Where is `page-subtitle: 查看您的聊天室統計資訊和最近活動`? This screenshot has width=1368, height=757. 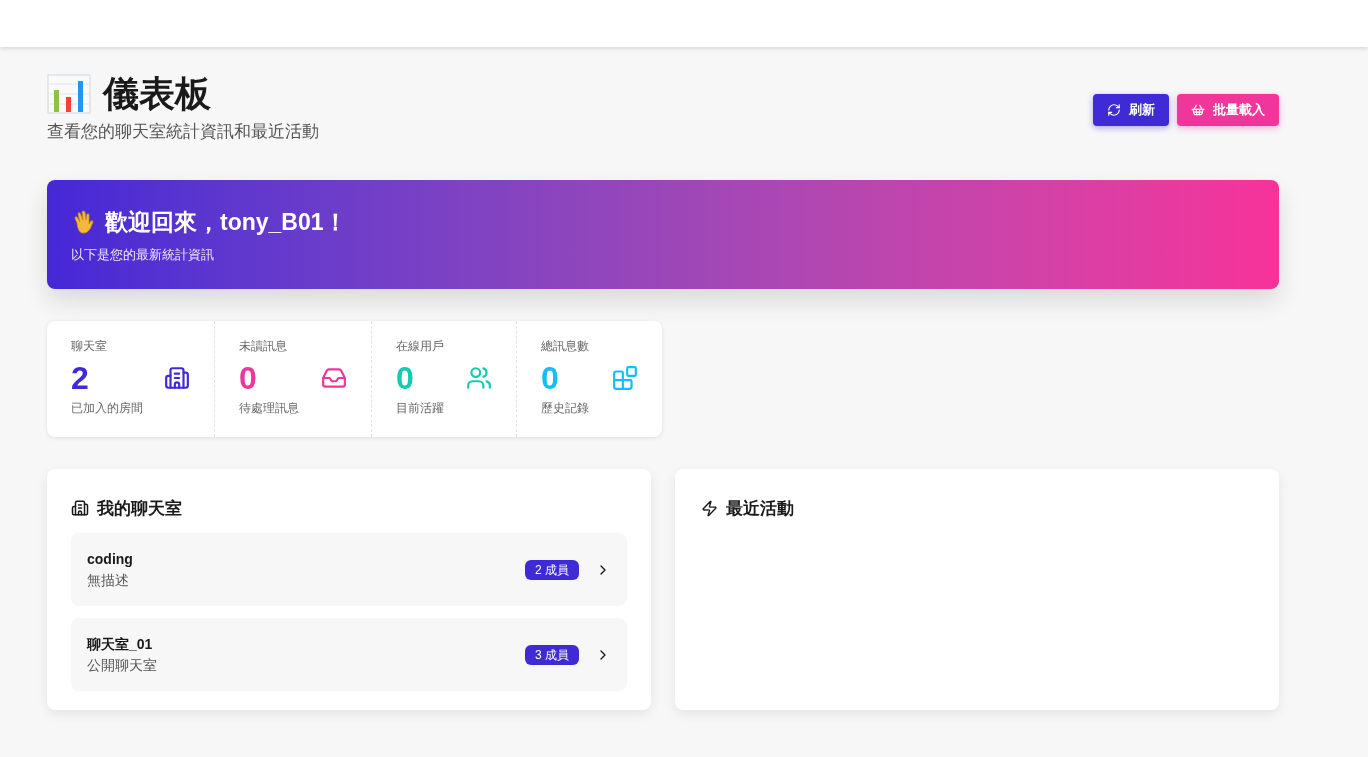 page-subtitle: 查看您的聊天室統計資訊和最近活動 is located at coordinates (183, 132).